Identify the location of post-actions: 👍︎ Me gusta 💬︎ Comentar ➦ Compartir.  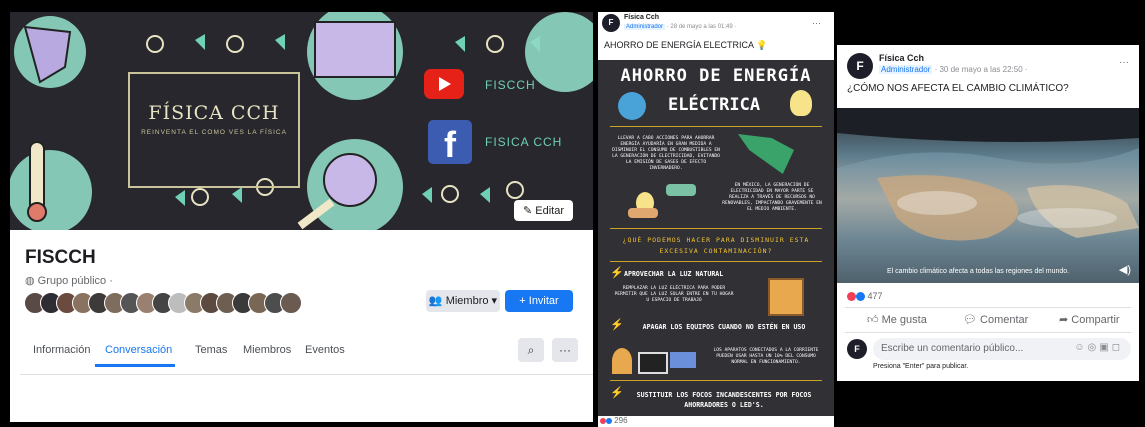
(988, 320).